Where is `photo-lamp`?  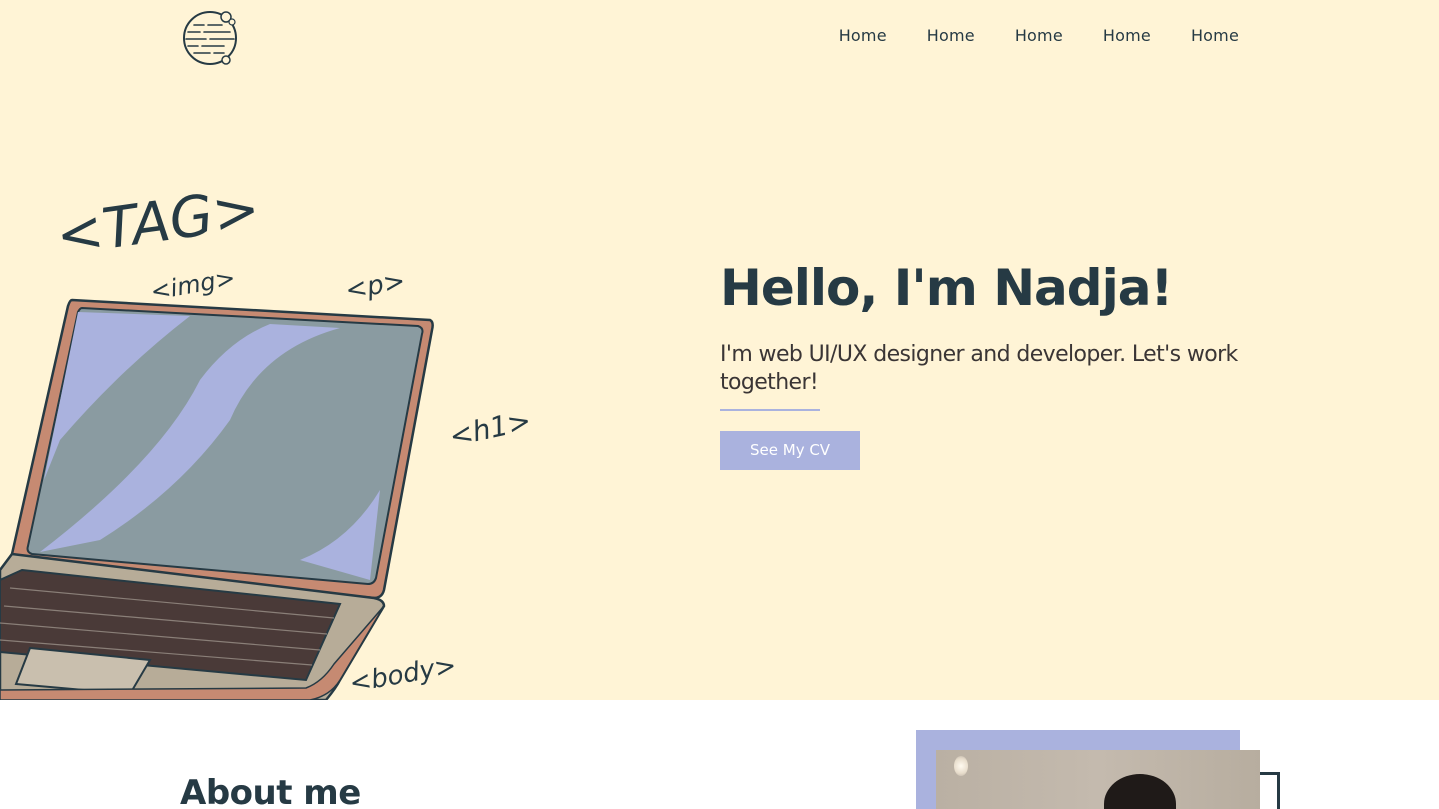
photo-lamp is located at coordinates (961, 766).